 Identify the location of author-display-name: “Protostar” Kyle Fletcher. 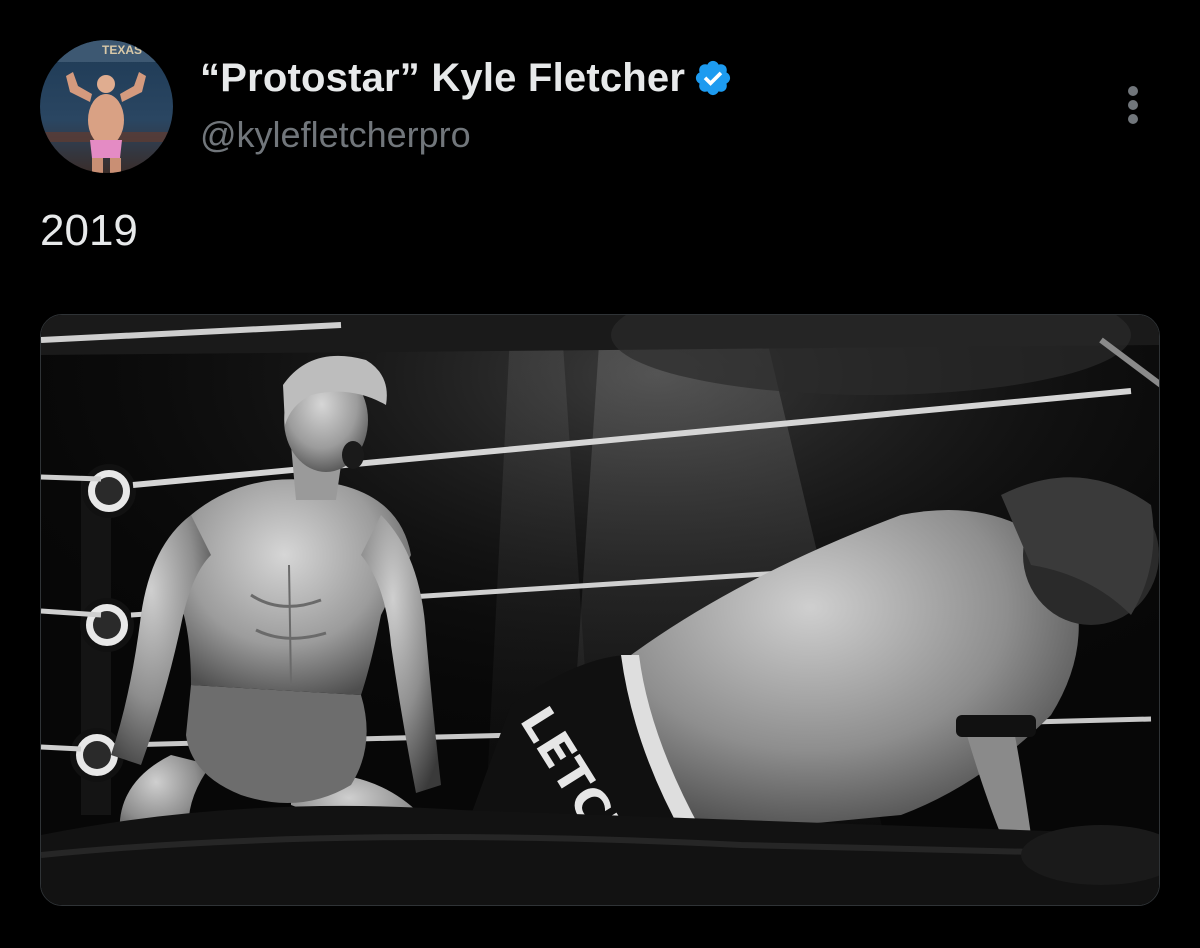
(442, 78).